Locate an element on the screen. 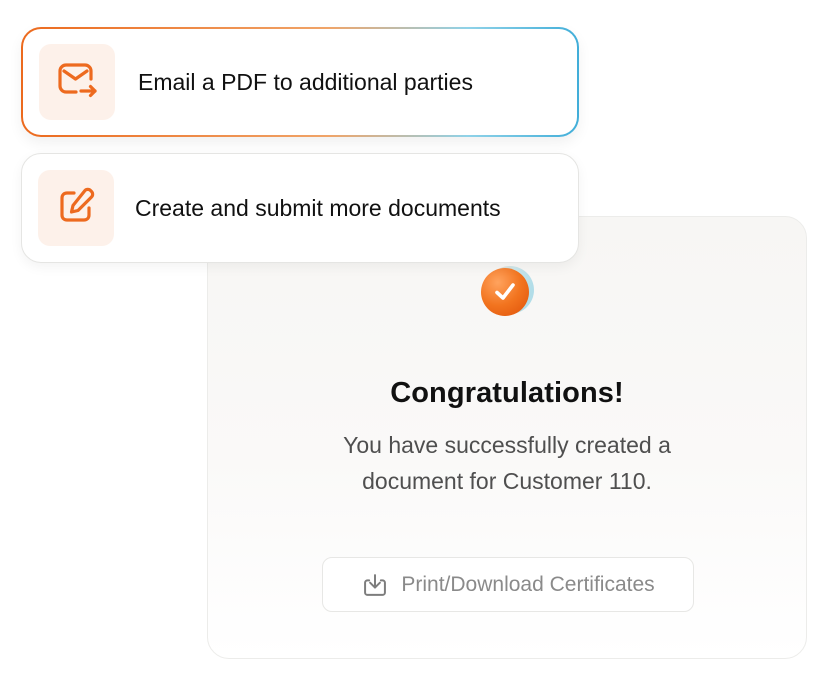 The height and width of the screenshot is (700, 840). check-icon is located at coordinates (507, 291).